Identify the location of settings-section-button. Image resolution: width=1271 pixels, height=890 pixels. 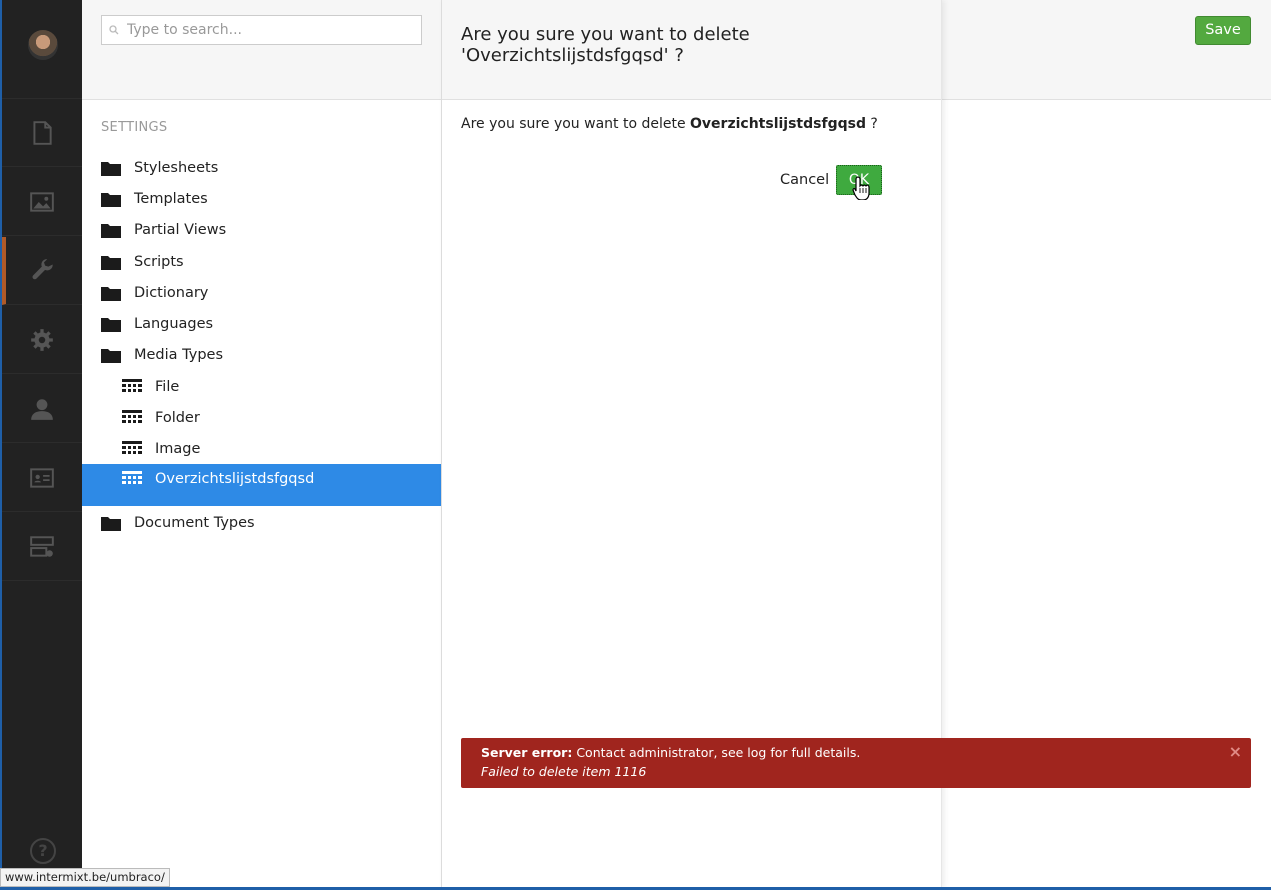
(42, 271).